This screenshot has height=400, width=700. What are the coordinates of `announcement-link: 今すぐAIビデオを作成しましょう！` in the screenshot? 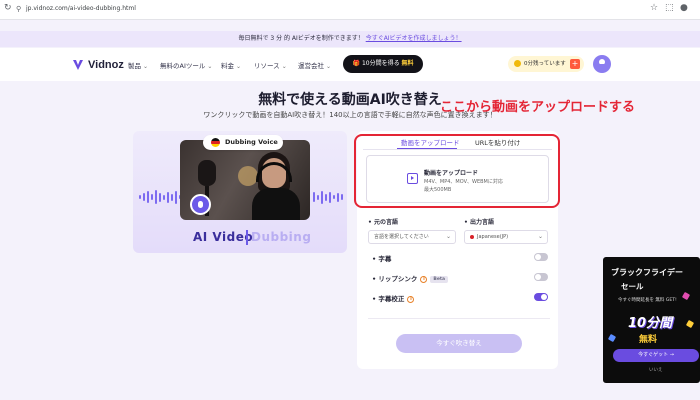 It's located at (414, 38).